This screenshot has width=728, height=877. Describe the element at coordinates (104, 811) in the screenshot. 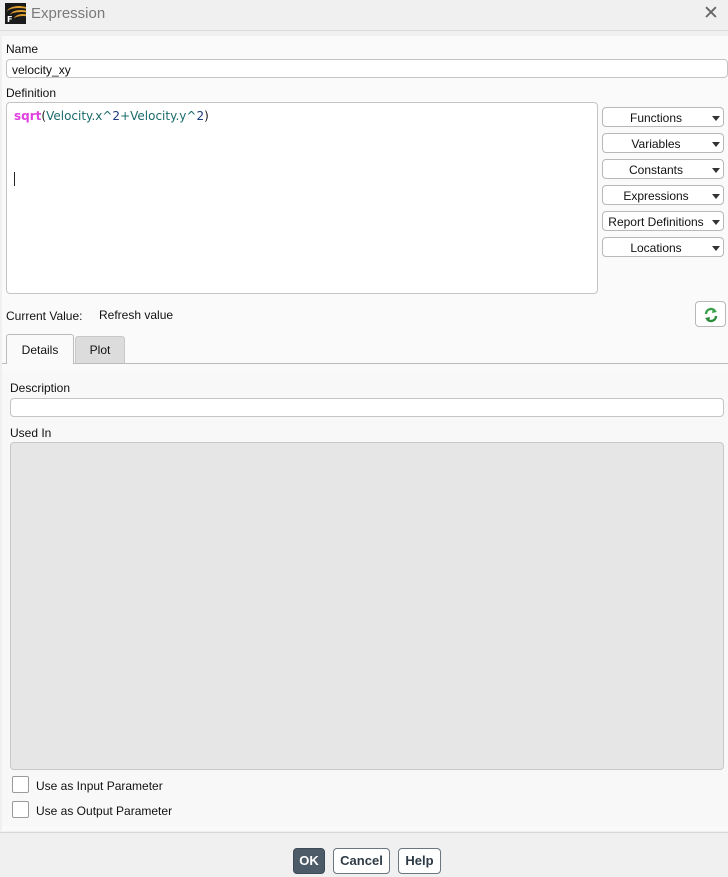

I see `output-parameter-label: Use as Output Parameter` at that location.